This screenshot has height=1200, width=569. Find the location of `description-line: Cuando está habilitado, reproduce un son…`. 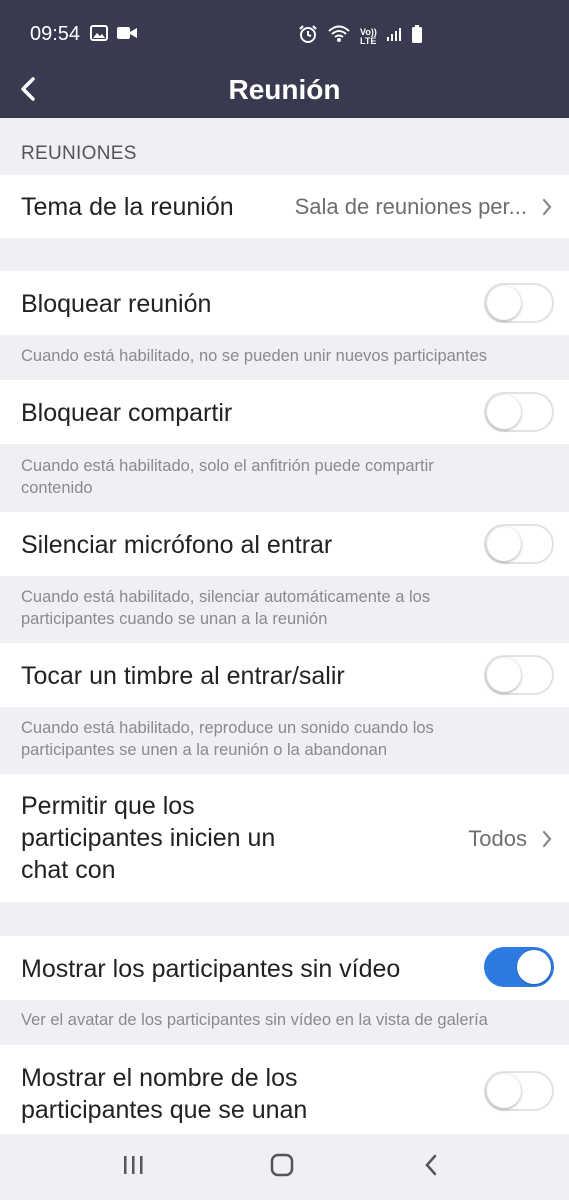

description-line: Cuando está habilitado, reproduce un son… is located at coordinates (227, 728).